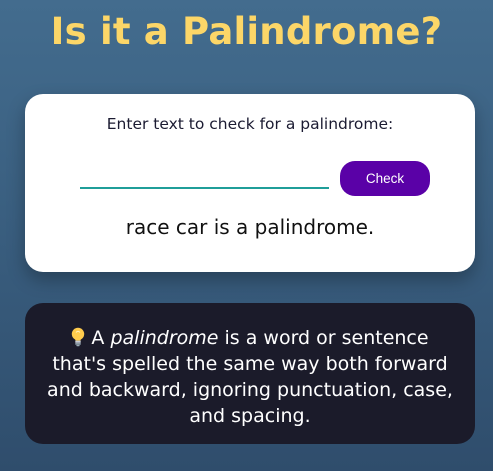  What do you see at coordinates (246, 31) in the screenshot?
I see `page-title: Is it a Palindrome?` at bounding box center [246, 31].